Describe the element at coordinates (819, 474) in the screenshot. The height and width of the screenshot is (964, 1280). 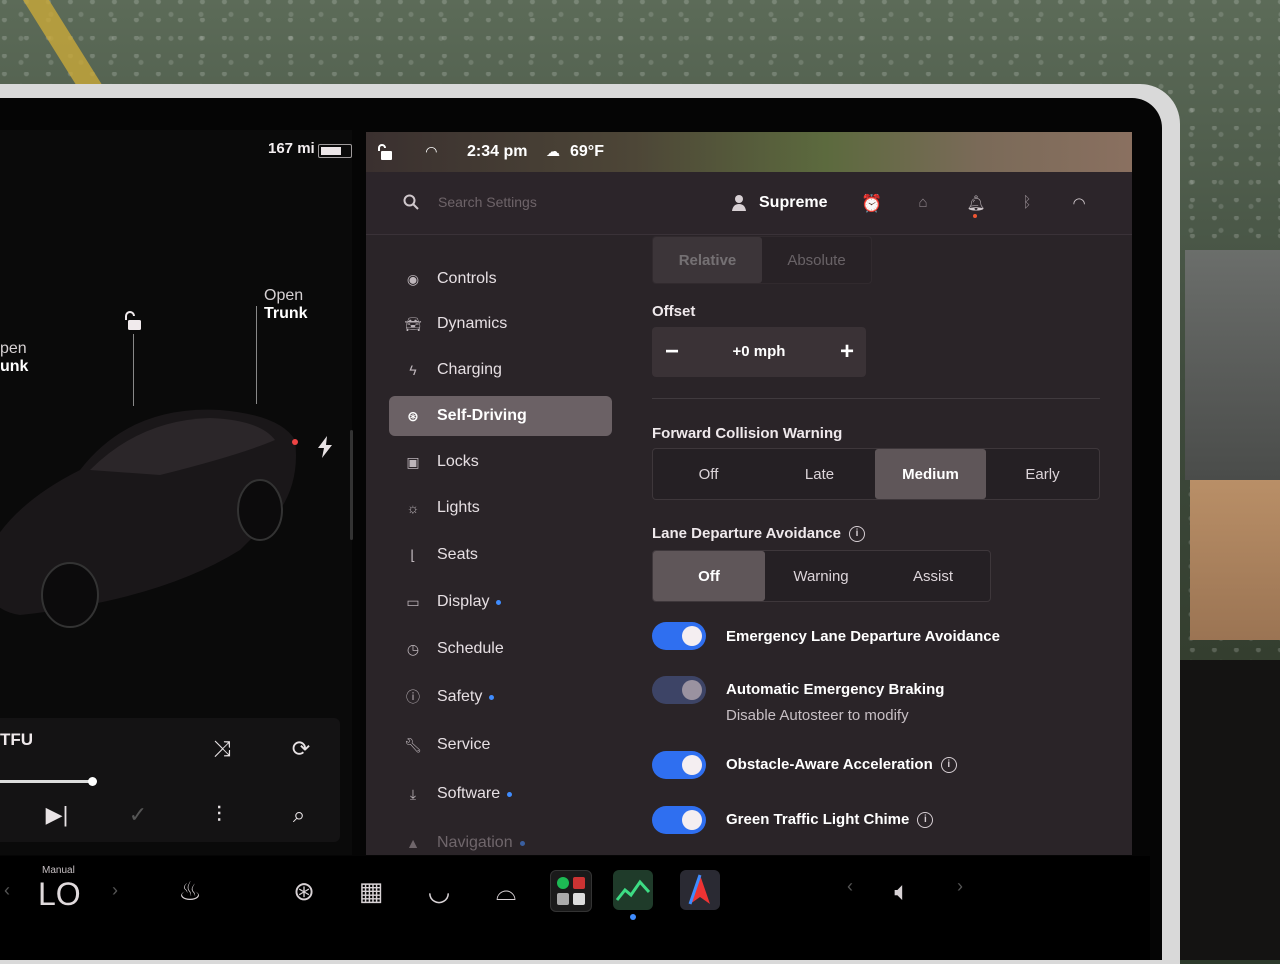
I see `fcw-option-late: Late` at that location.